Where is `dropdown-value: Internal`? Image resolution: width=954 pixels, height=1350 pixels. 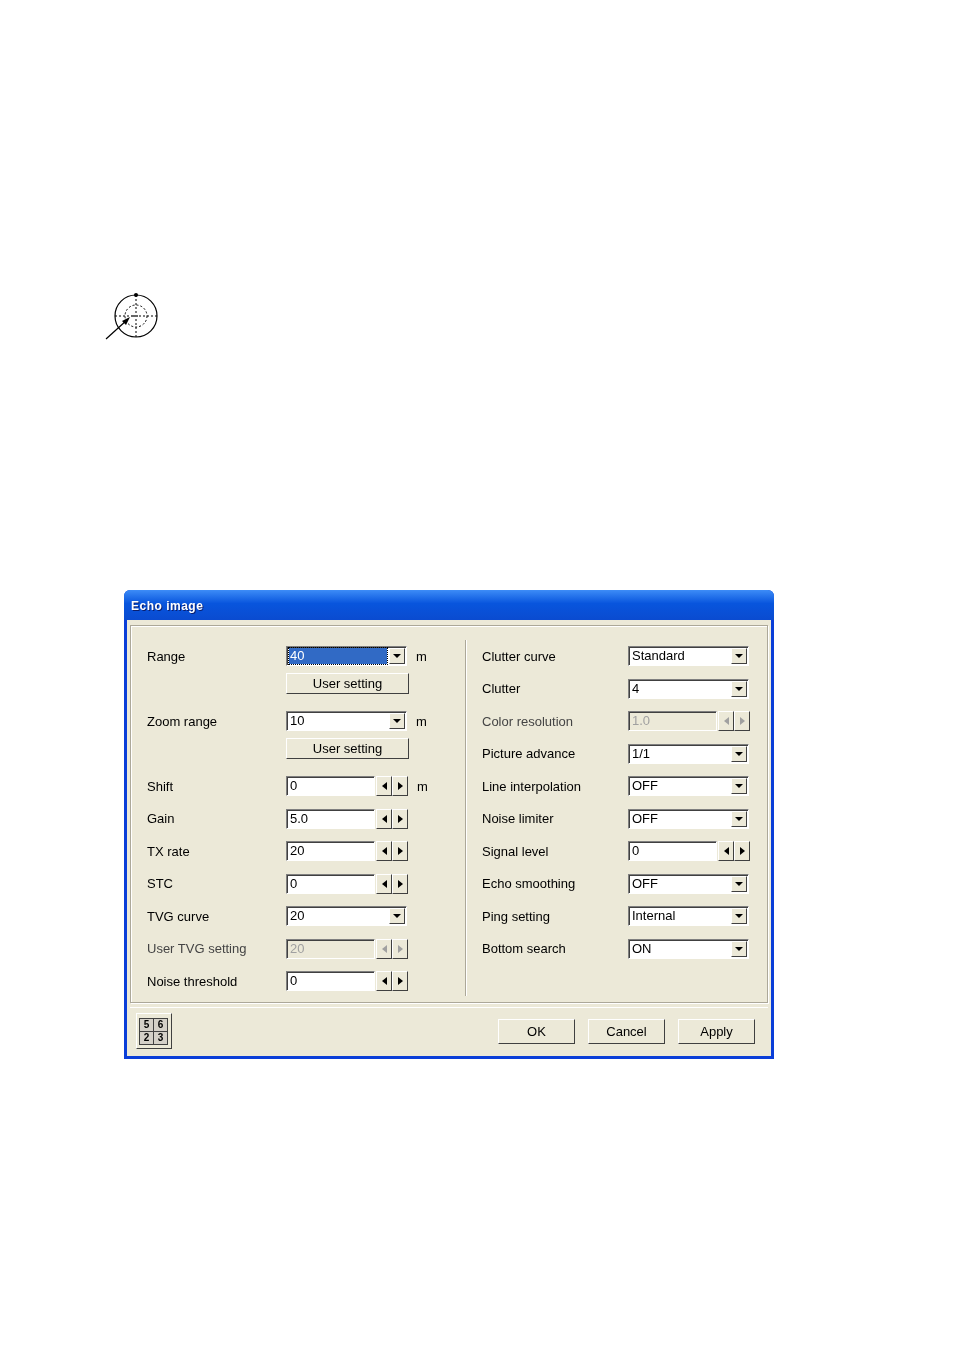
dropdown-value: Internal is located at coordinates (654, 916).